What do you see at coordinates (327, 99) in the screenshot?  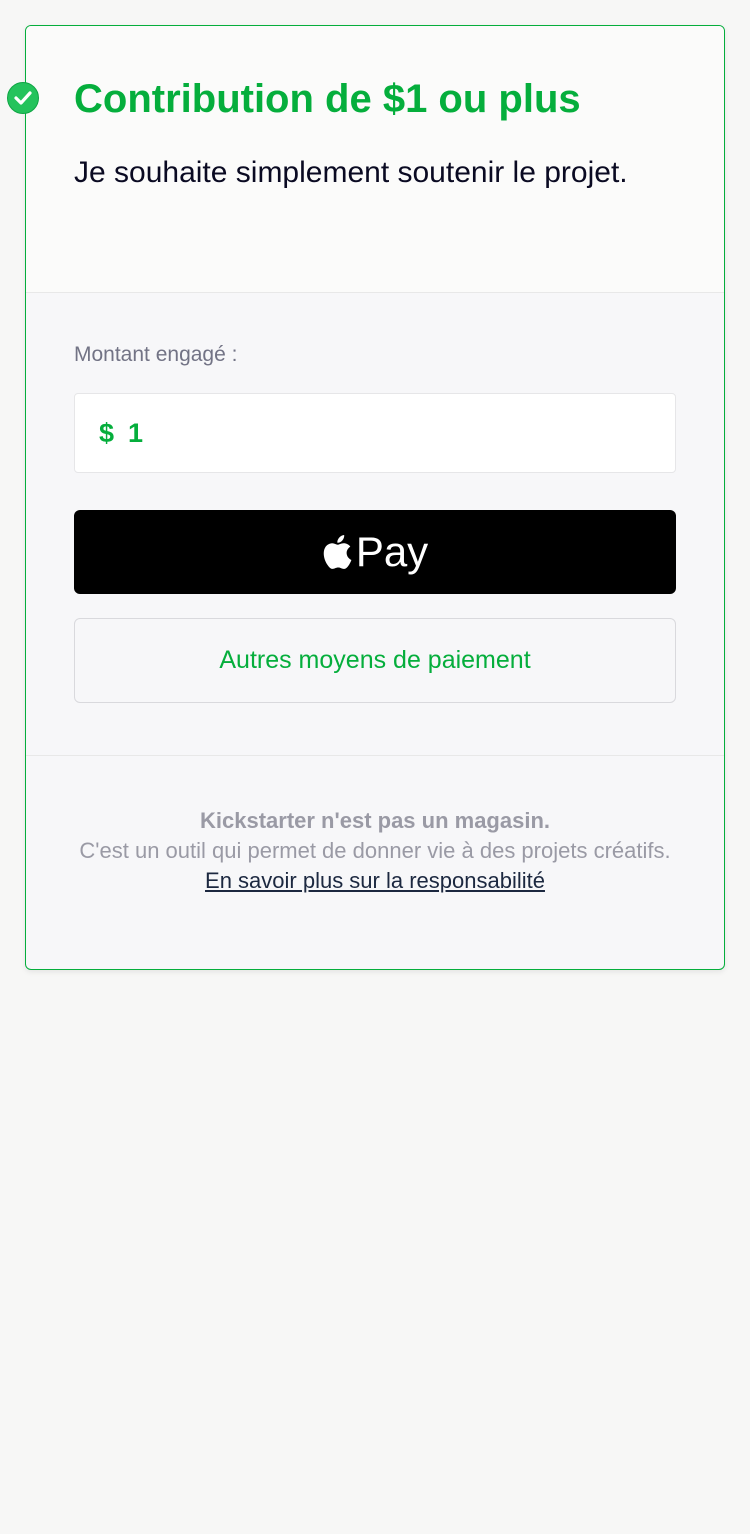 I see `reward-title: Contribution de $1 ou plus` at bounding box center [327, 99].